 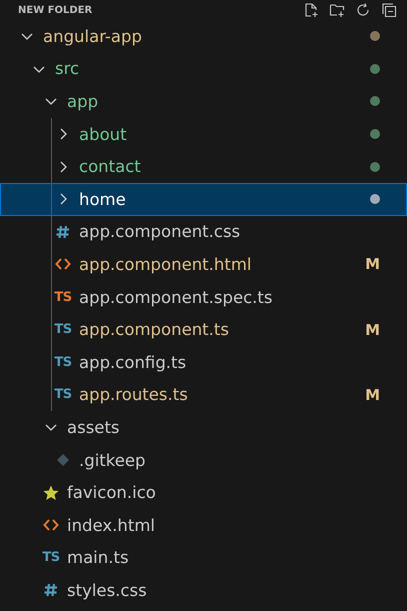 I want to click on item-name: main.ts, so click(x=98, y=558).